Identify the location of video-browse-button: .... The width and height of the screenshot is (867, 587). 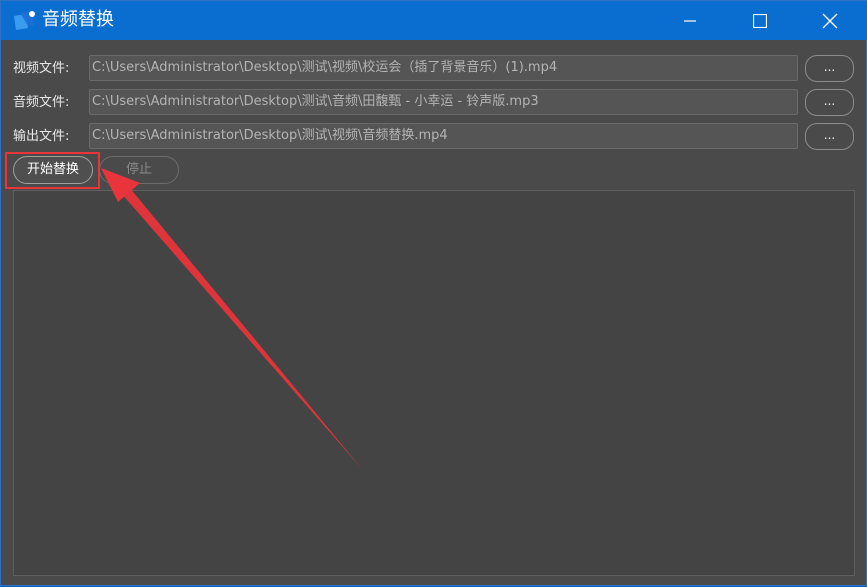
(829, 68).